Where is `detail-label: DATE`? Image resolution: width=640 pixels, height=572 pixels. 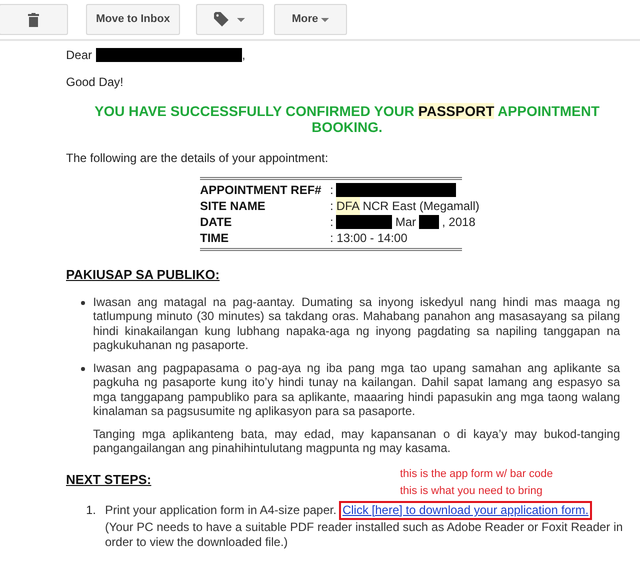
detail-label: DATE is located at coordinates (216, 222).